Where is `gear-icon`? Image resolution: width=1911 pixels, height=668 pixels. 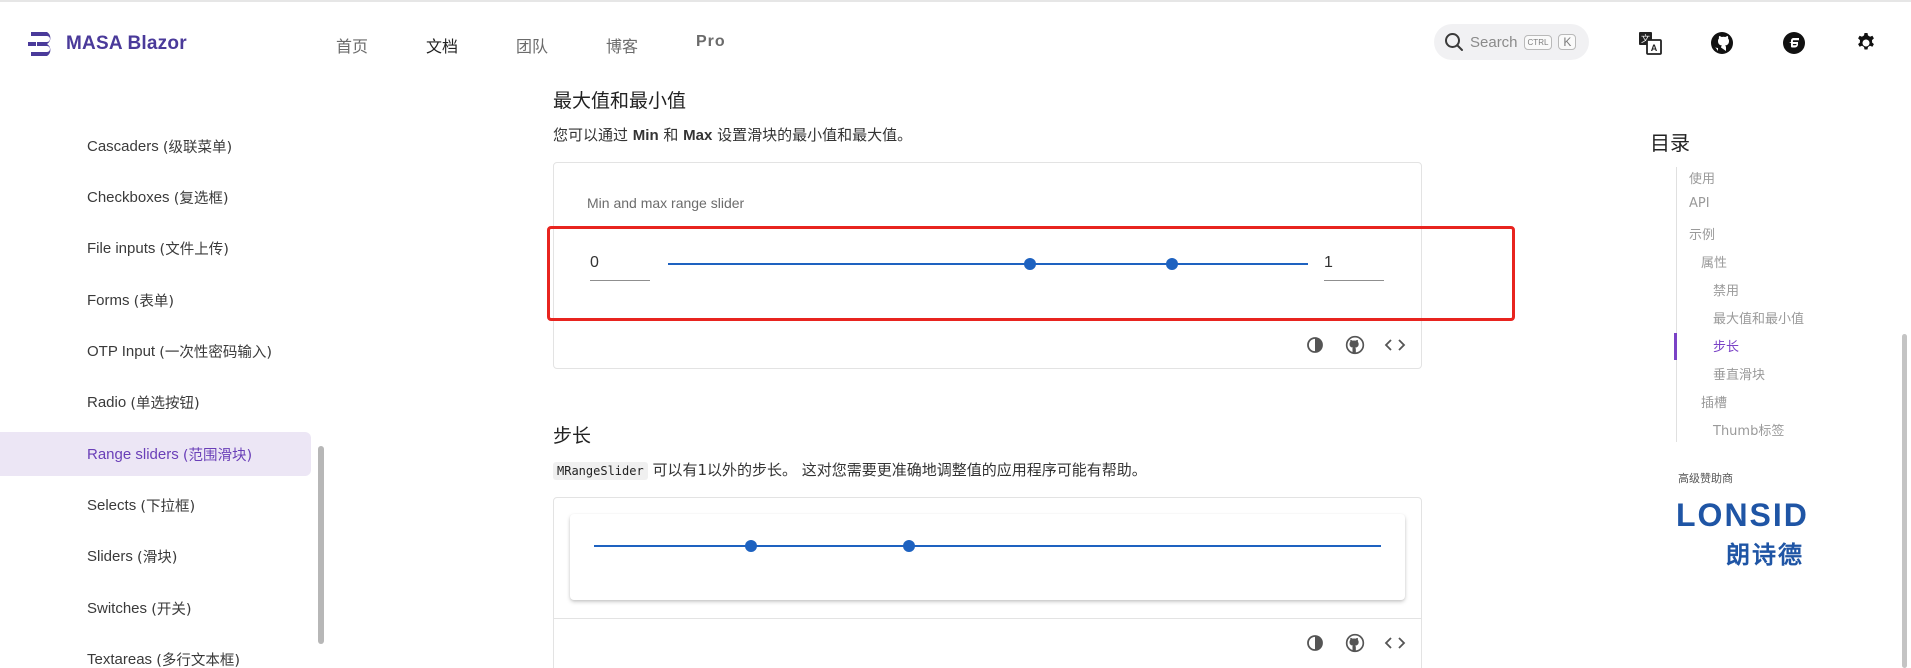
gear-icon is located at coordinates (1866, 41).